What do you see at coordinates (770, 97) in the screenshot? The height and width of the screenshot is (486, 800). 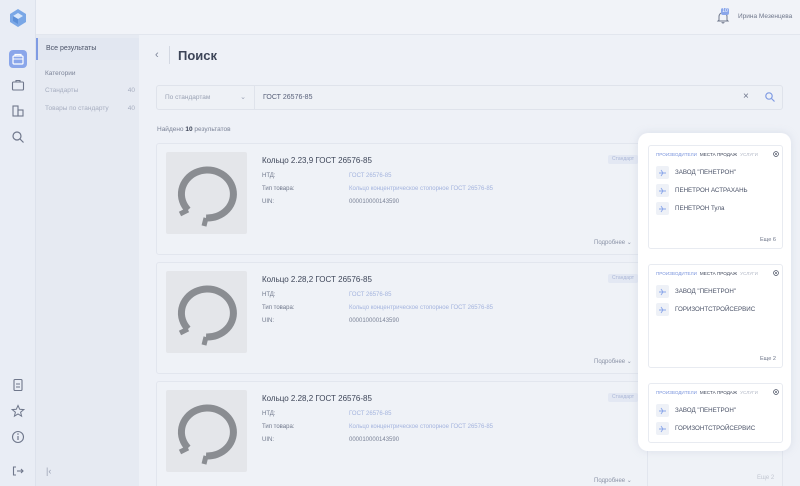 I see `search-icon` at bounding box center [770, 97].